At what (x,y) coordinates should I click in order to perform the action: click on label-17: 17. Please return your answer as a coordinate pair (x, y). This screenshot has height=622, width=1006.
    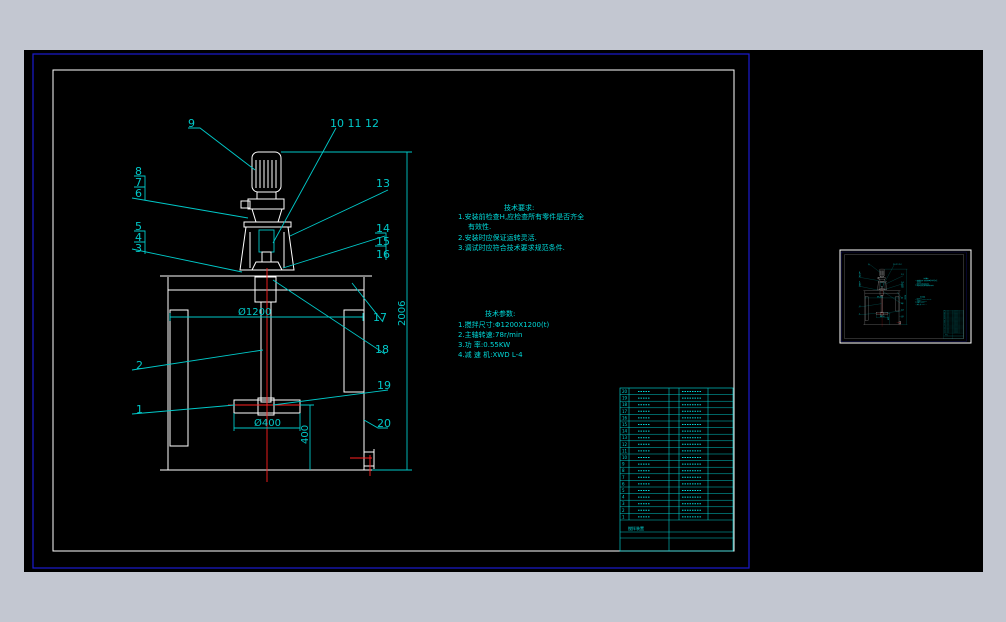
    Looking at the image, I should click on (380, 317).